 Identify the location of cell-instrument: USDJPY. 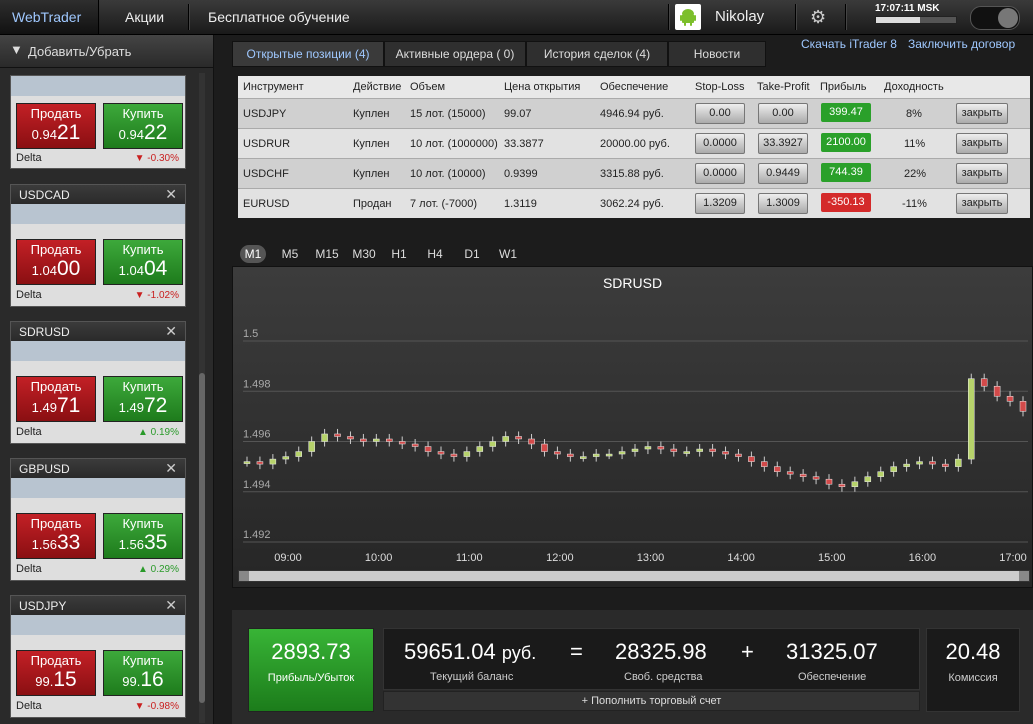
(265, 114).